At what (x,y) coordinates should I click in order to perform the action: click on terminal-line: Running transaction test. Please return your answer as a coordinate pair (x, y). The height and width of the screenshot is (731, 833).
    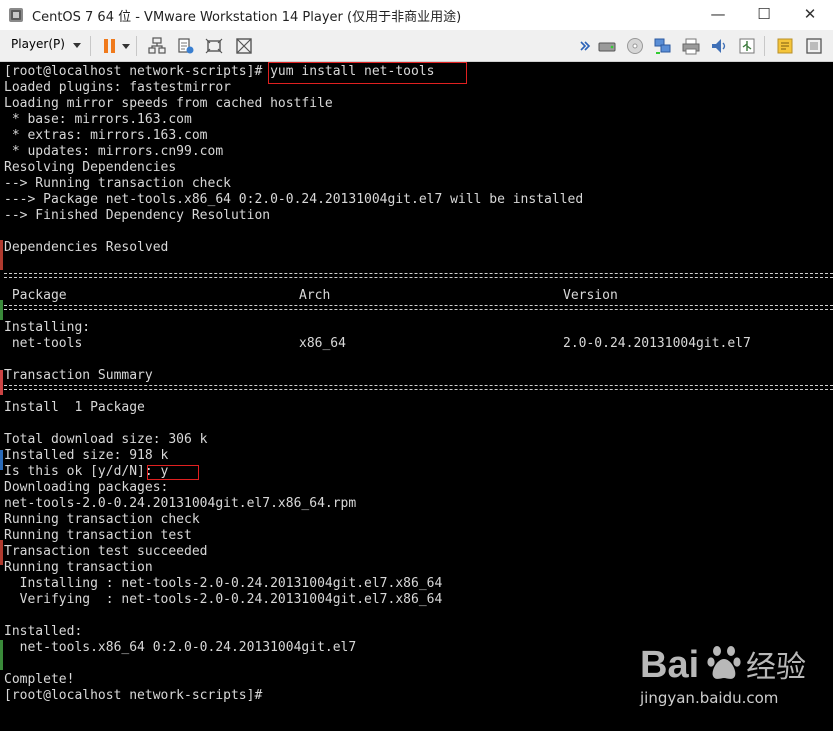
    Looking at the image, I should click on (98, 535).